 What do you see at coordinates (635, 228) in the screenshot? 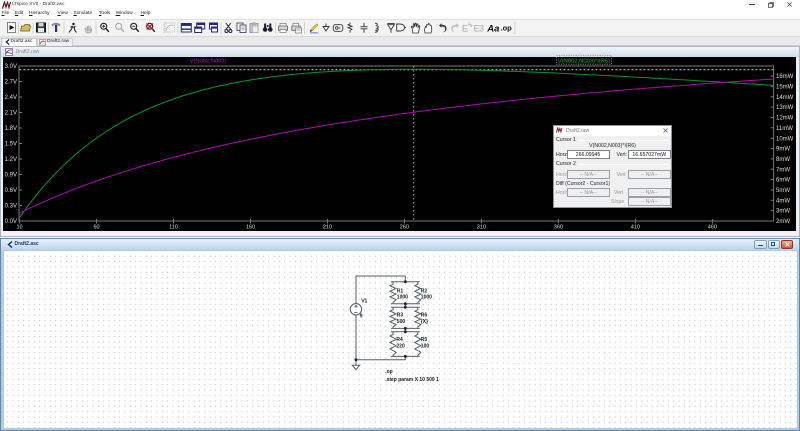
I see `svg-text: 410` at bounding box center [635, 228].